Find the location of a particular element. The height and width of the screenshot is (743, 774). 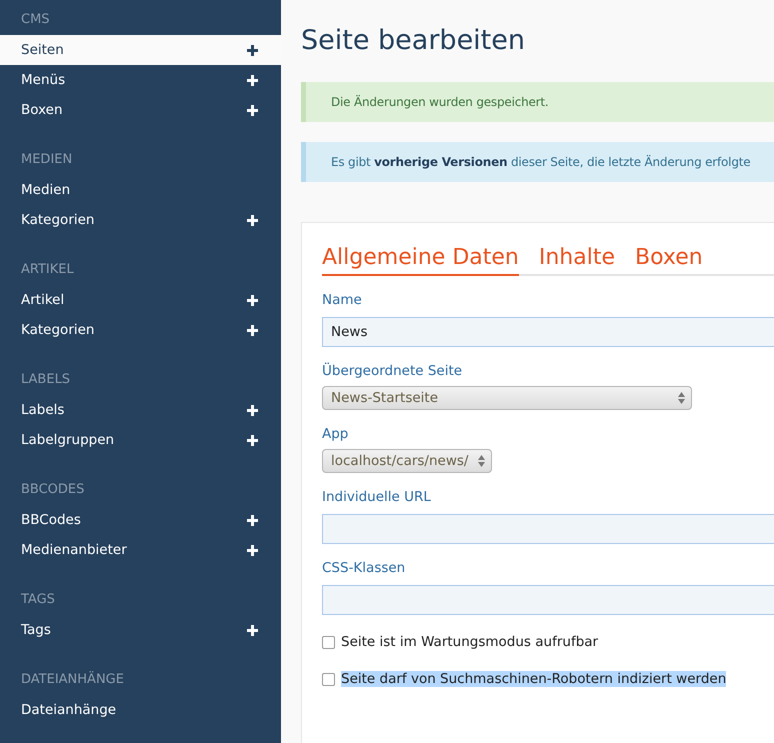

sidebar-item: Medienanbieter is located at coordinates (140, 550).